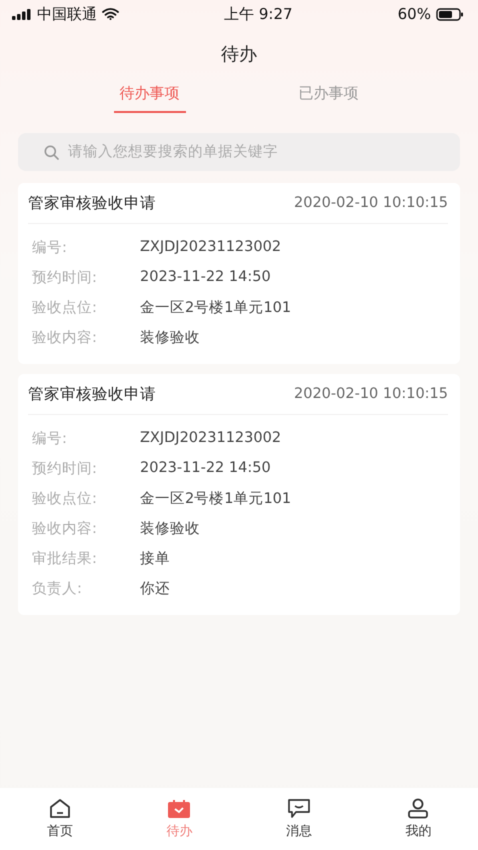 Image resolution: width=478 pixels, height=850 pixels. I want to click on page-title: 待办, so click(239, 54).